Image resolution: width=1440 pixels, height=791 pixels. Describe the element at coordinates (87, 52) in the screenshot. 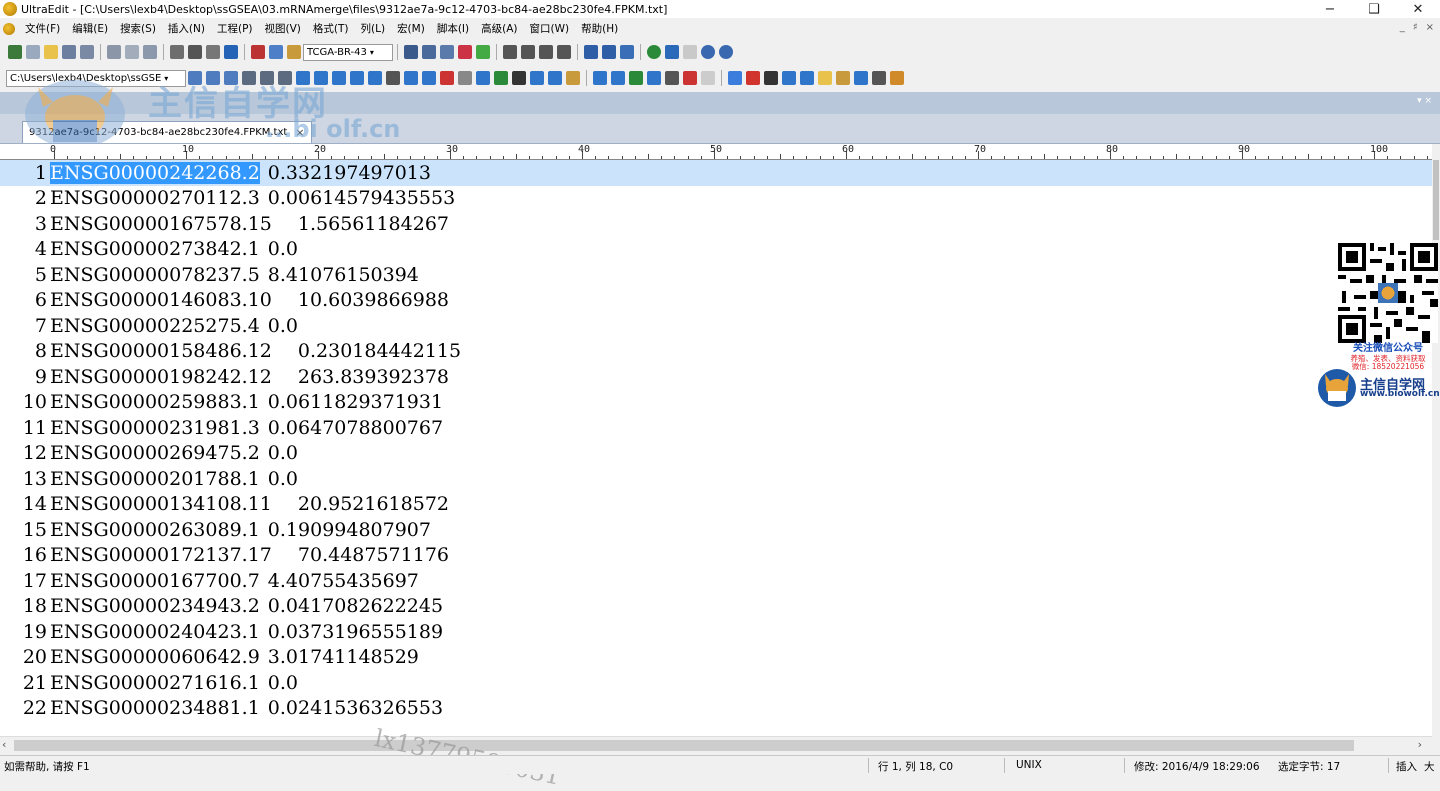

I see `save-all-icon` at that location.